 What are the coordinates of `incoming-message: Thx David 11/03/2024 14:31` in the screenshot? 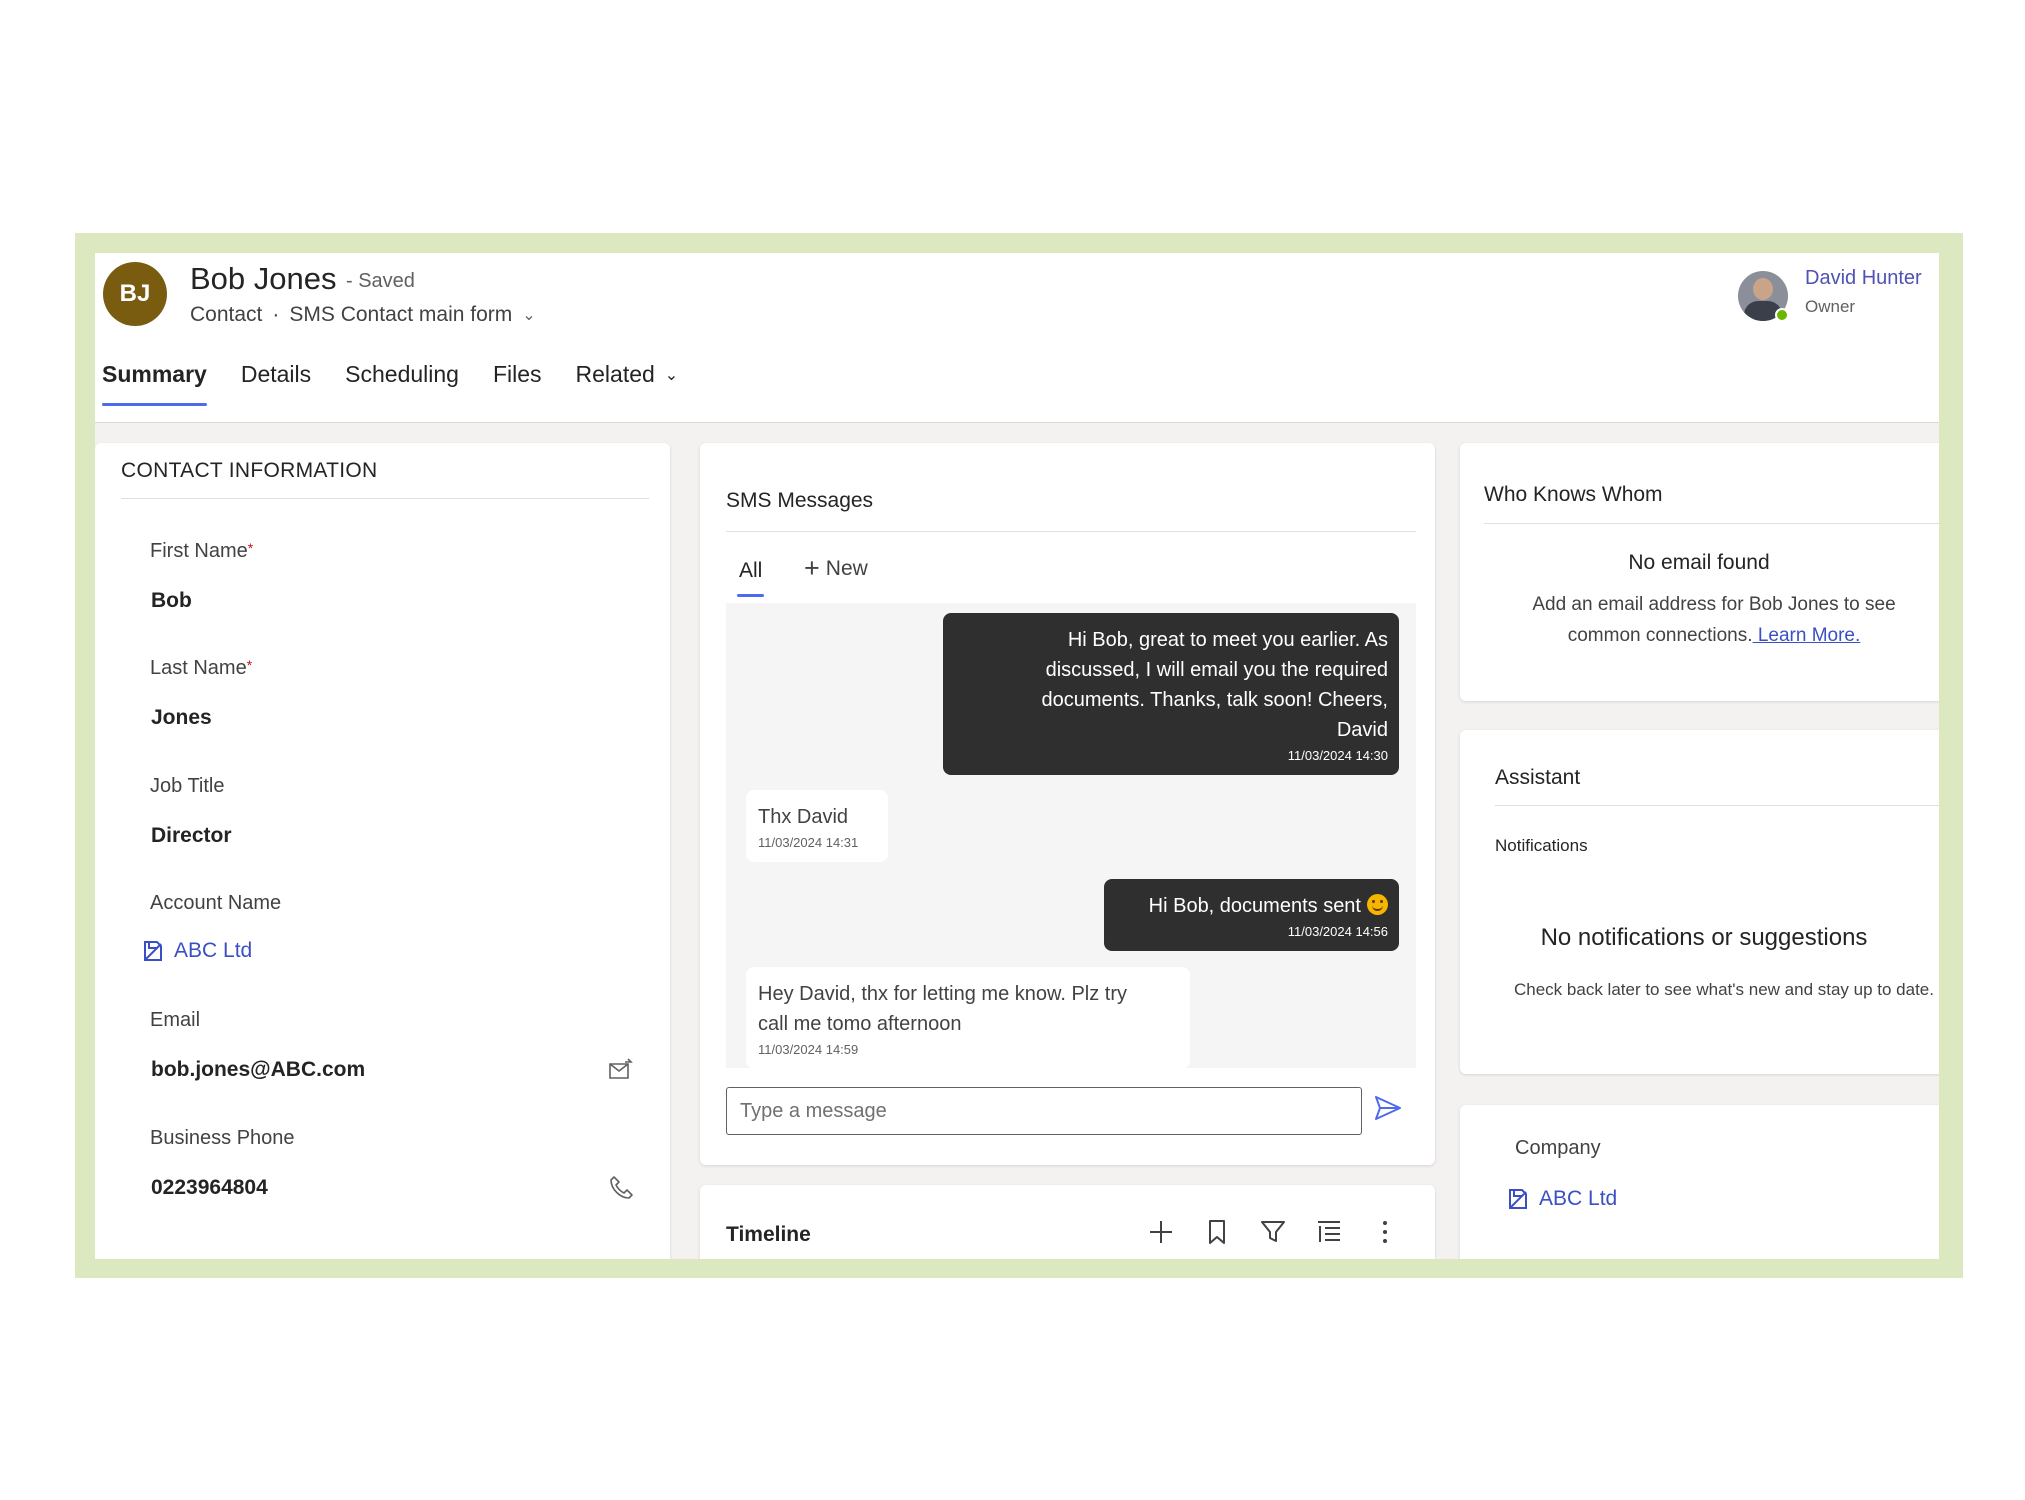 It's located at (817, 826).